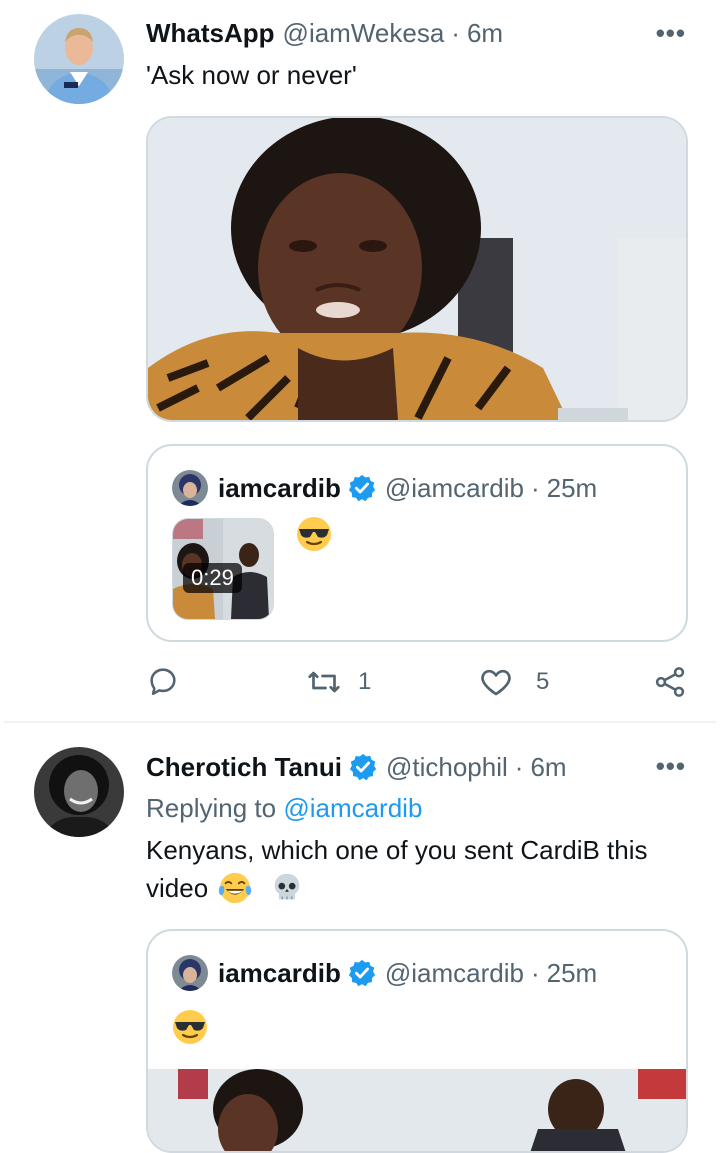 This screenshot has height=1153, width=720. I want to click on quoted-tweet: iamcardib @iamcardib · 25m, so click(417, 1041).